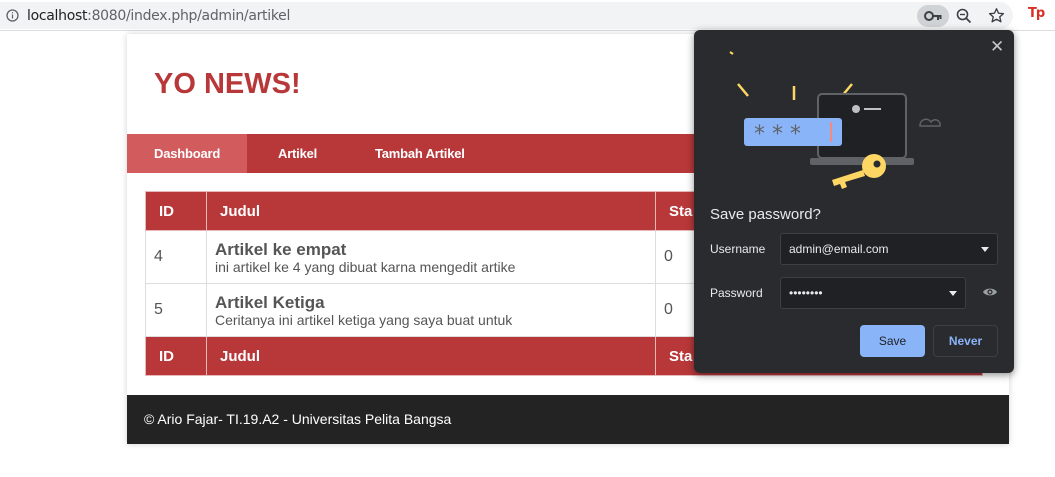 This screenshot has height=477, width=1055. I want to click on url-path: :8080/index.php/admin/artikel, so click(189, 16).